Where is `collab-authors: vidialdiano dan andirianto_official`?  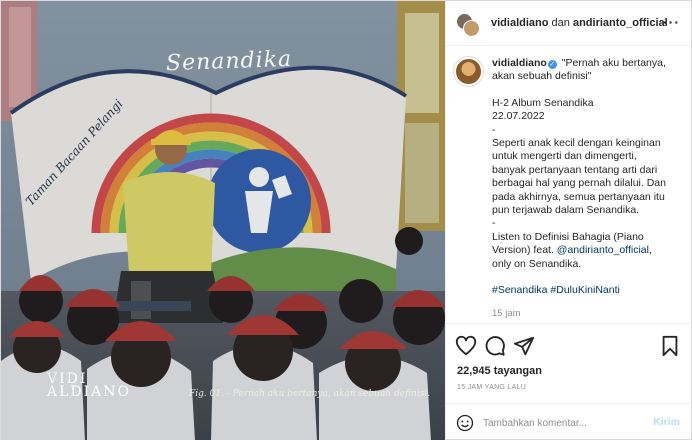 collab-authors: vidialdiano dan andirianto_official is located at coordinates (579, 23).